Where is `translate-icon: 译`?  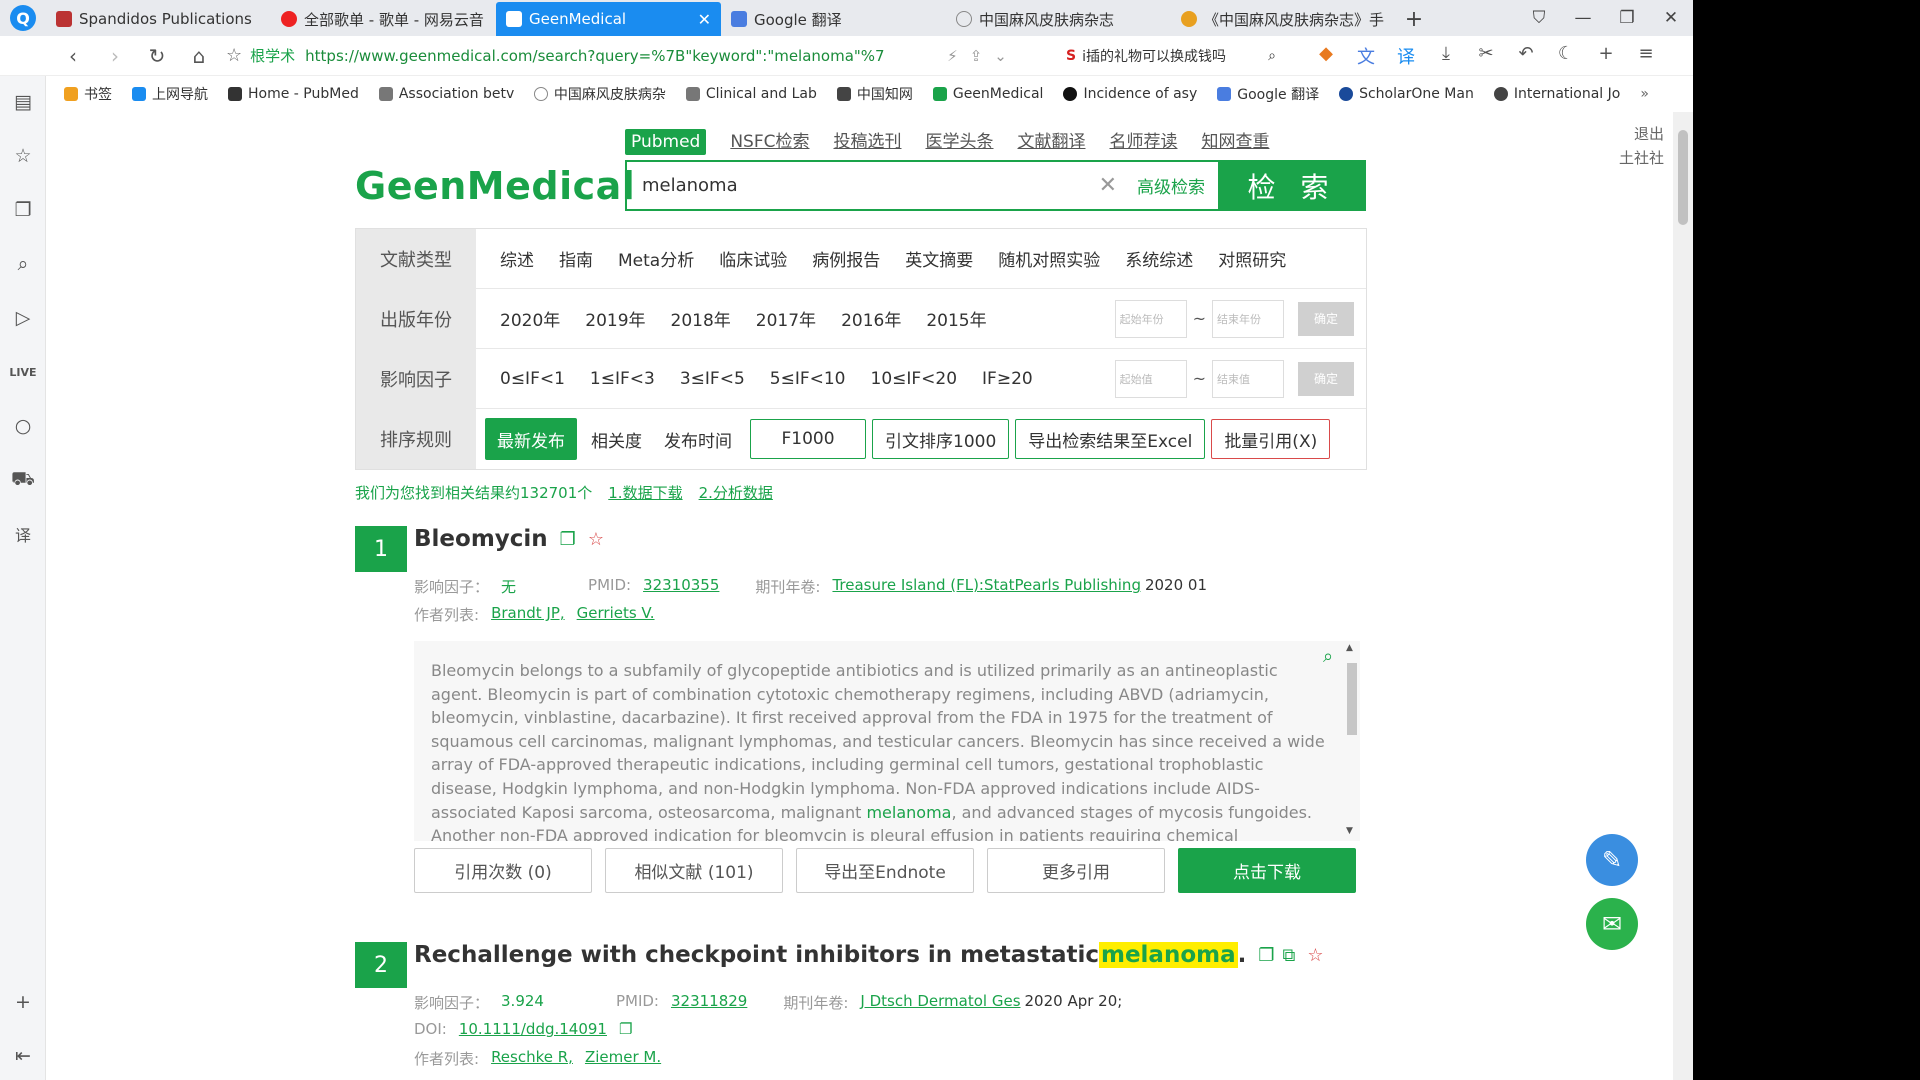 translate-icon: 译 is located at coordinates (23, 534).